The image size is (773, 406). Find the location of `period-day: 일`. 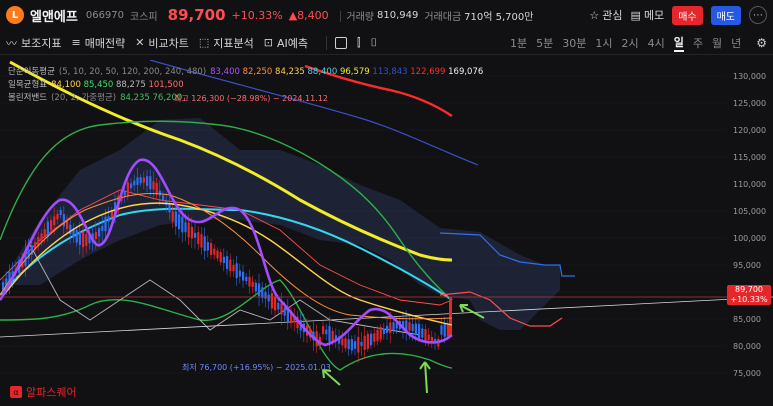

period-day: 일 is located at coordinates (678, 43).